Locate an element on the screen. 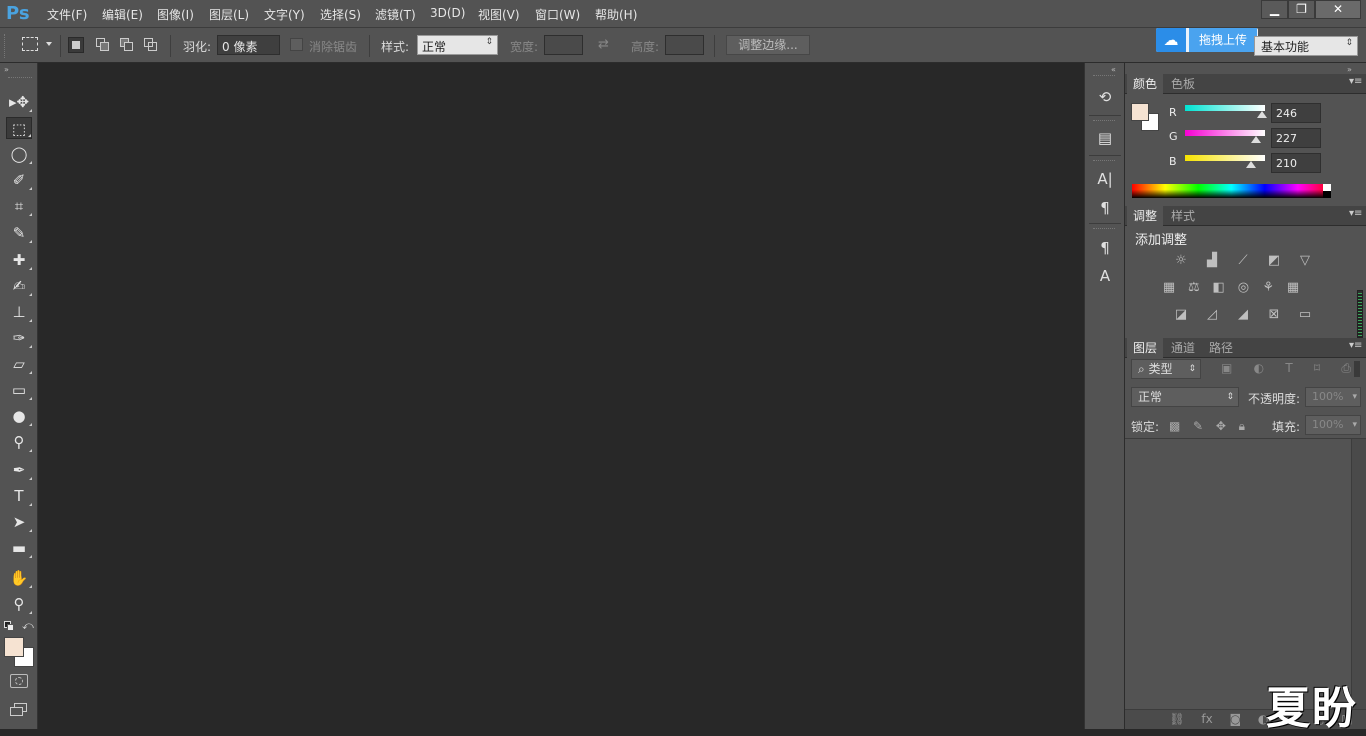 The image size is (1366, 736). posterize-icon: ◿ is located at coordinates (1212, 315).